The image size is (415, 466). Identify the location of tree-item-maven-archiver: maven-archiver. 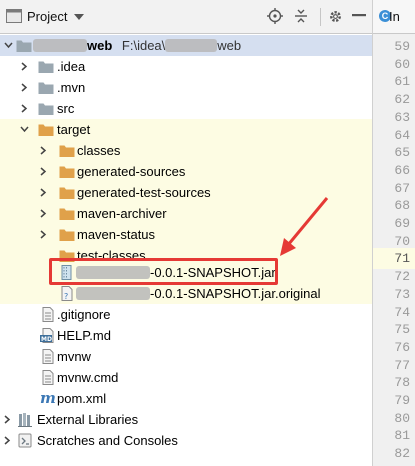
(186, 213).